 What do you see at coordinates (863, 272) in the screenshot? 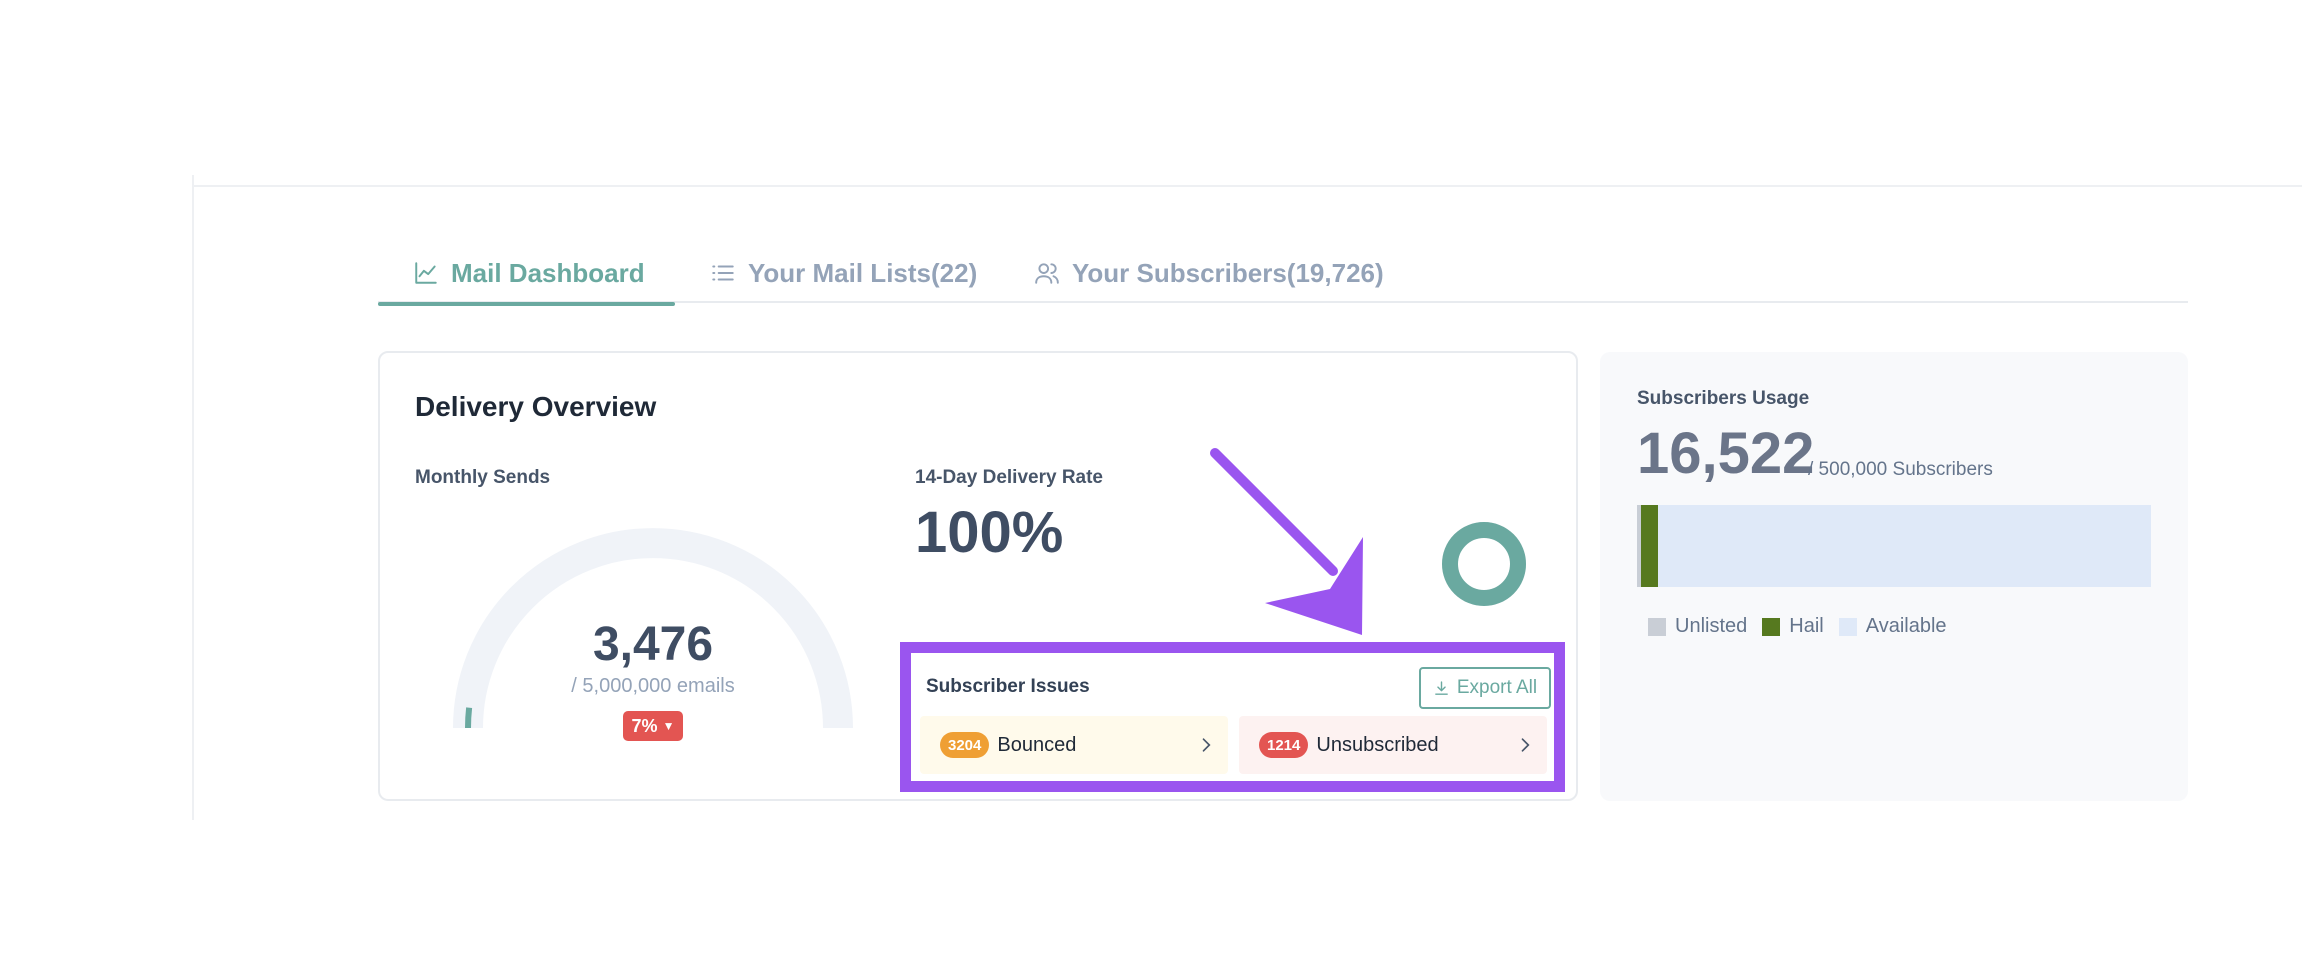
I see `tab-label: Your Mail Lists(22)` at bounding box center [863, 272].